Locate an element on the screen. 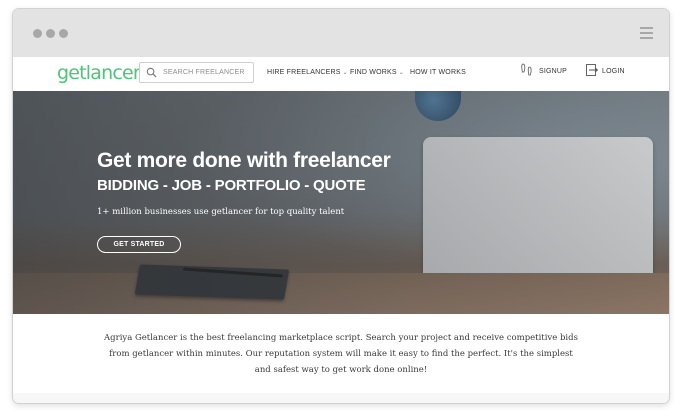  search-input is located at coordinates (206, 72).